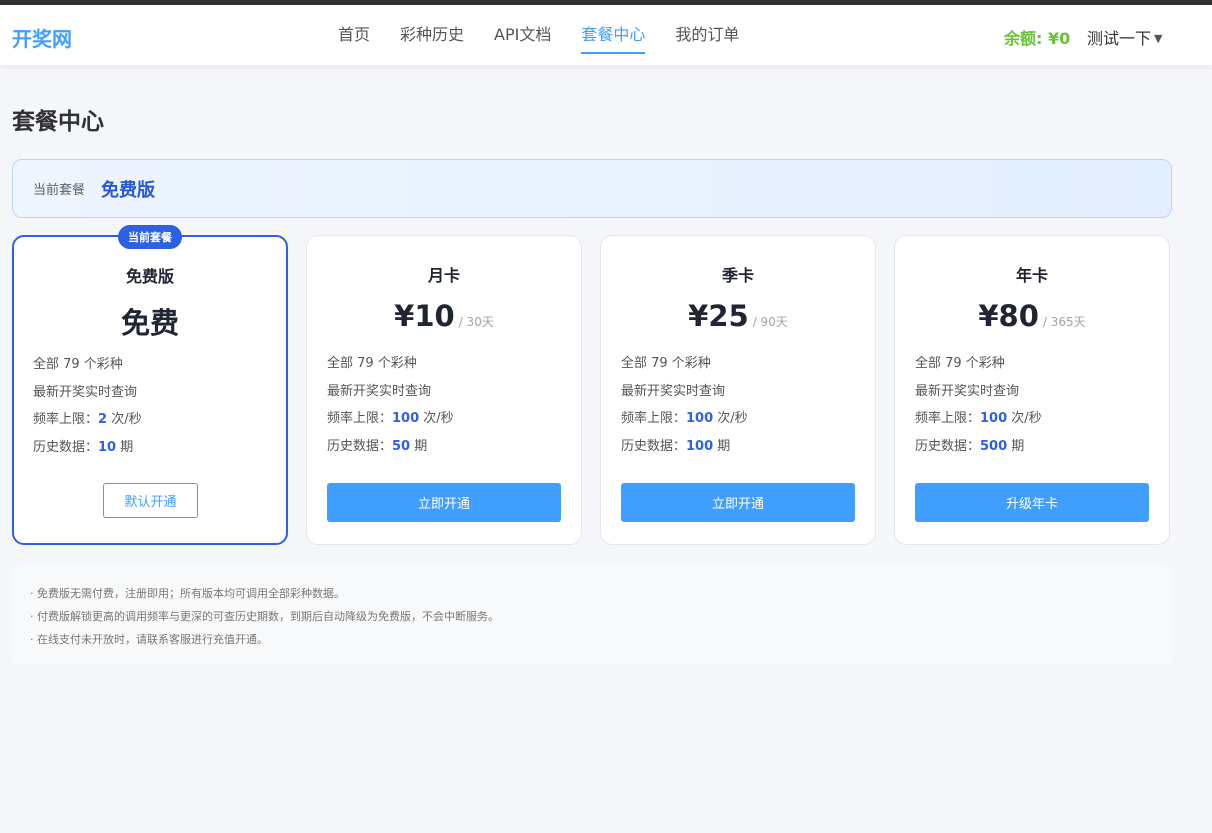 This screenshot has width=1212, height=833. Describe the element at coordinates (1158, 38) in the screenshot. I see `chevron-down-icon: ▼` at that location.